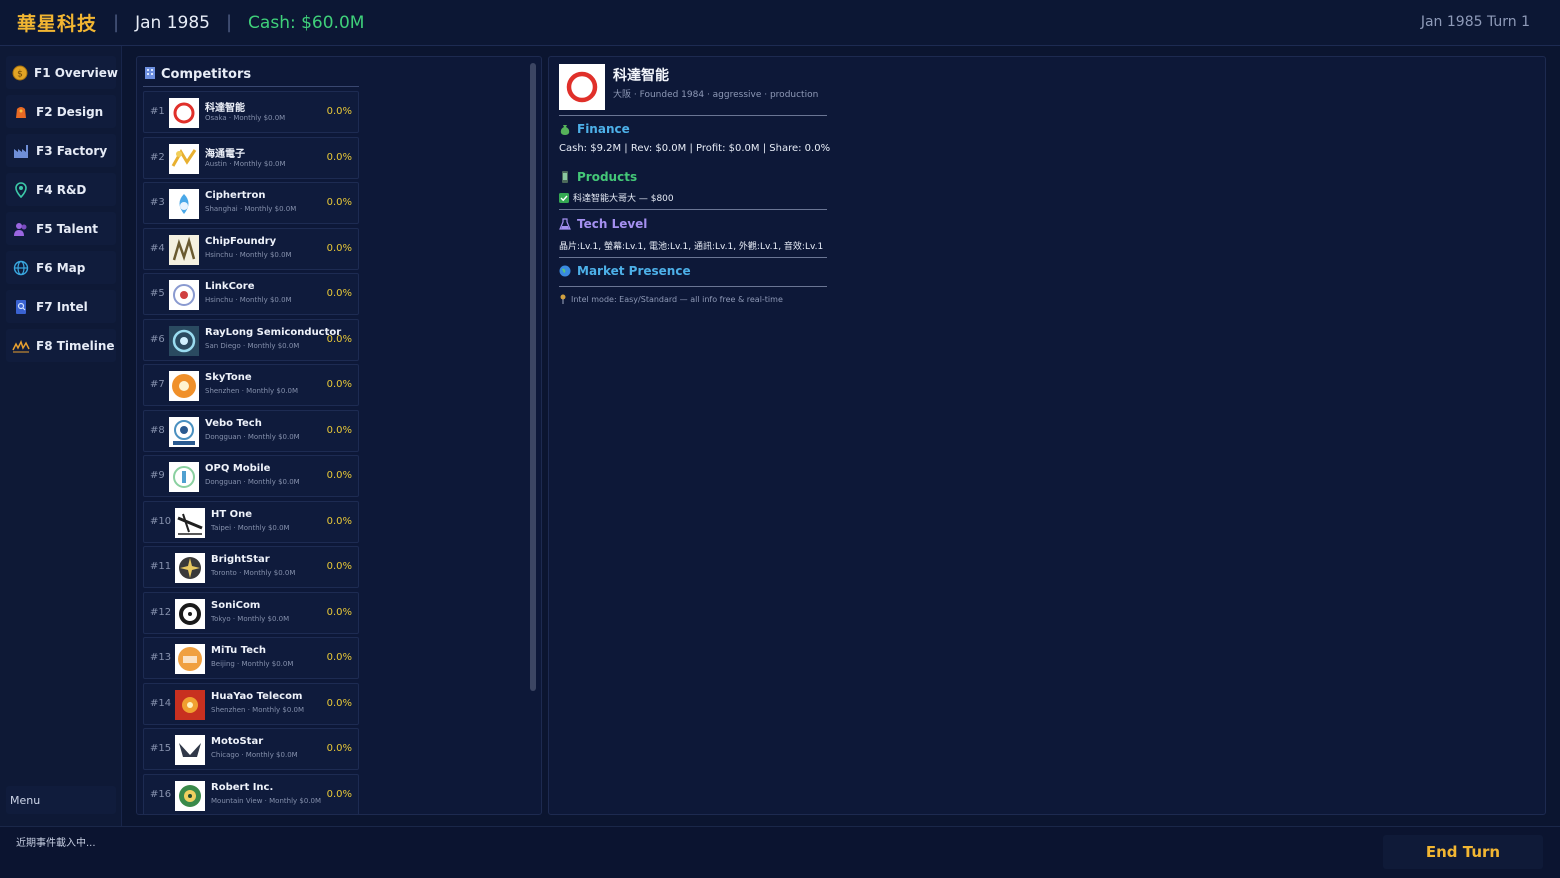 The height and width of the screenshot is (878, 1560). I want to click on competitor-row: #2 海通電子 Austin · Monthly $0.0M 0.0%, so click(251, 158).